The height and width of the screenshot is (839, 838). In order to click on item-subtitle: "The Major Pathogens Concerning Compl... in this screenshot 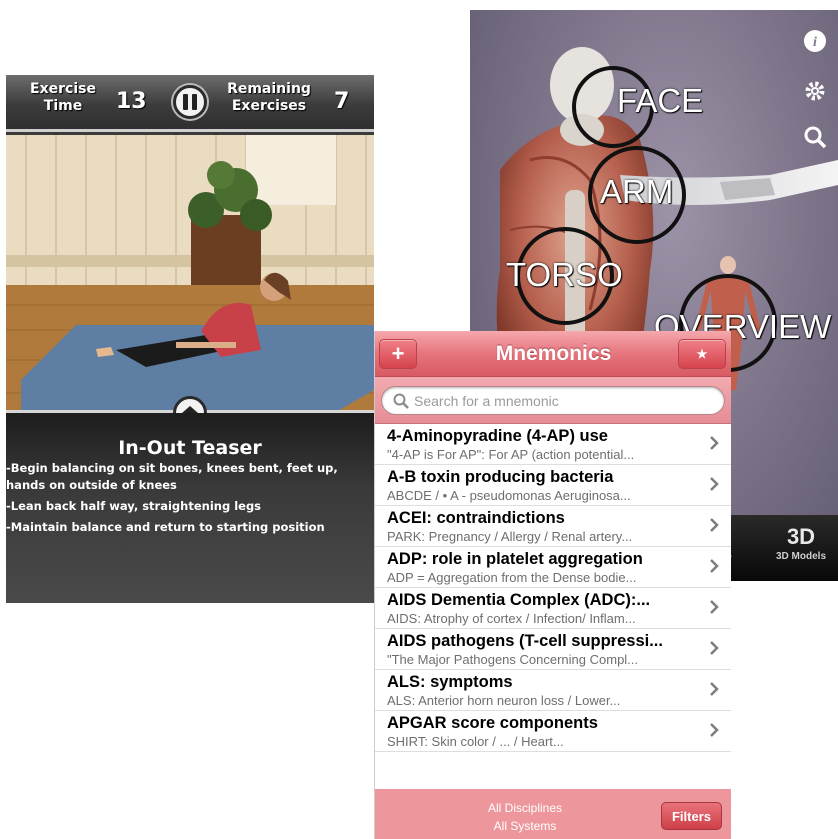, I will do `click(513, 659)`.